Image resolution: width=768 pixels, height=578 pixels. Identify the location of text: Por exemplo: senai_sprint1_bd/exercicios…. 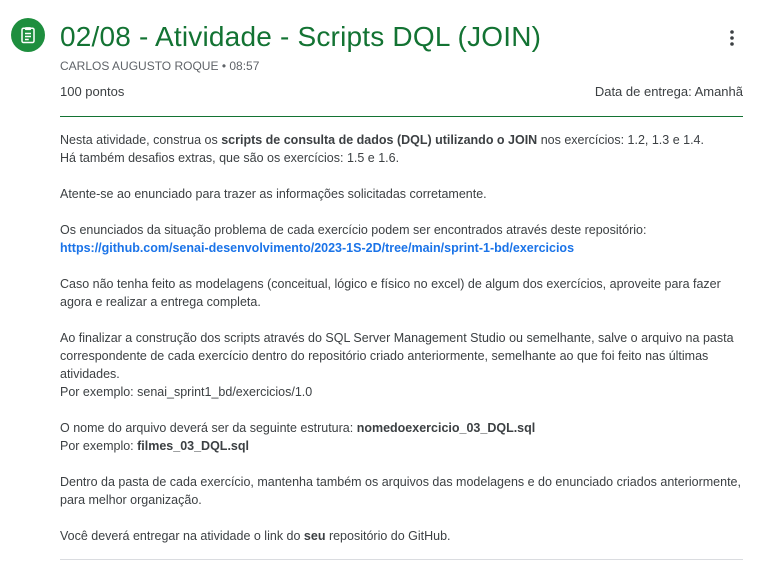
(186, 392).